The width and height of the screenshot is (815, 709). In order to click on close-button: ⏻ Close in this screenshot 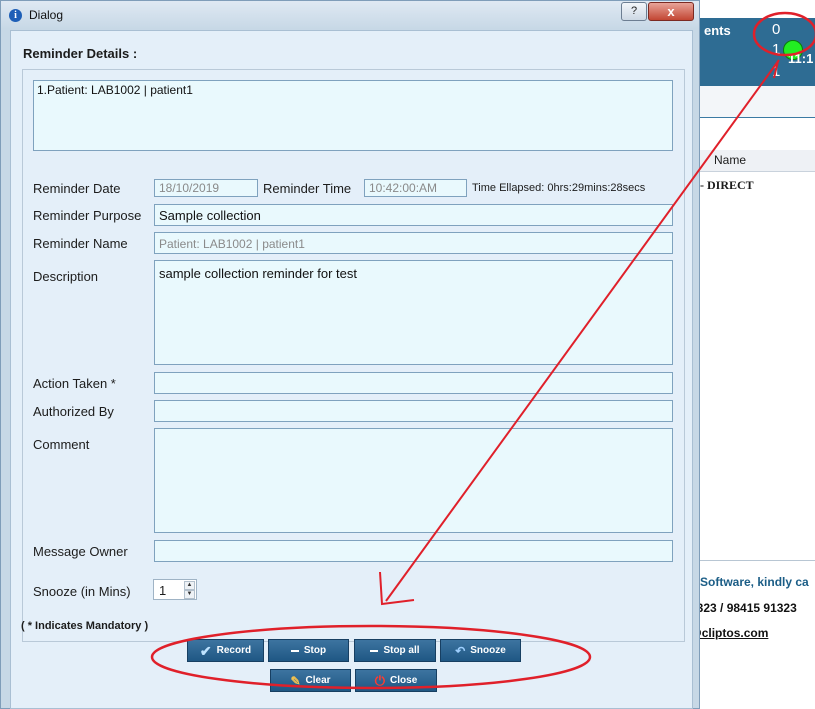, I will do `click(396, 680)`.